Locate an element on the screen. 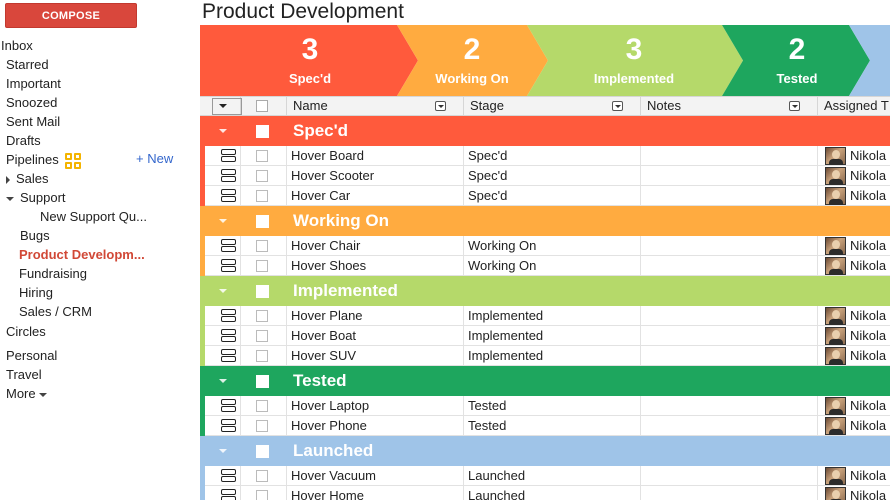 This screenshot has width=890, height=500. select-all-checkbox is located at coordinates (262, 106).